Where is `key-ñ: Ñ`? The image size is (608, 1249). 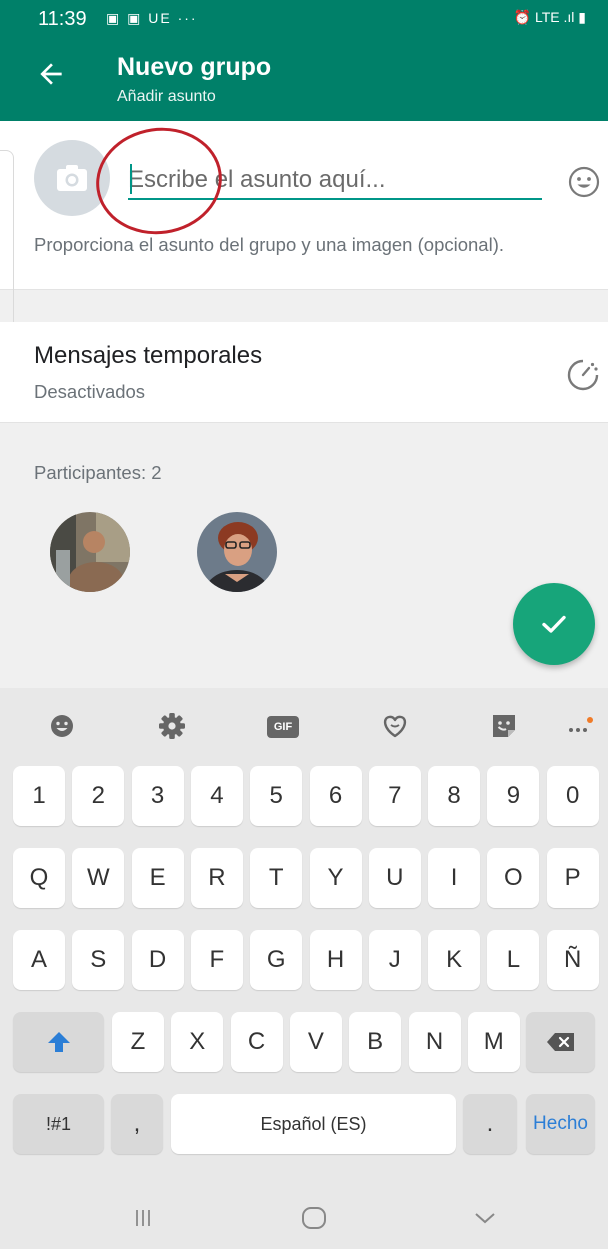
key-ñ: Ñ is located at coordinates (572, 960).